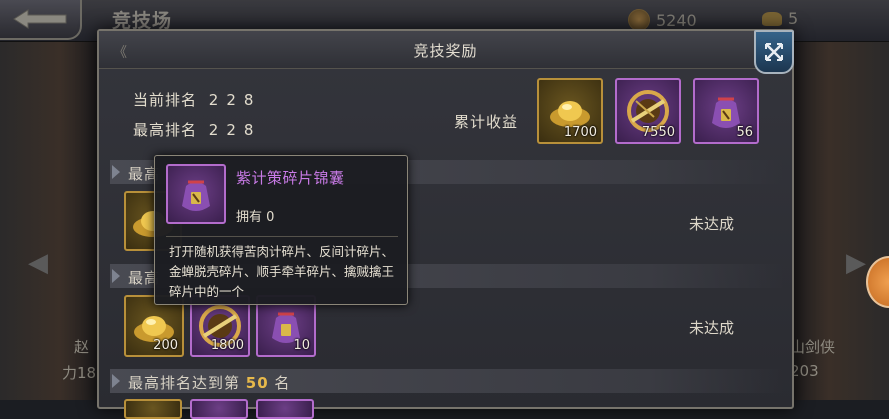 The height and width of the screenshot is (419, 889). What do you see at coordinates (249, 217) in the screenshot?
I see `tooltip-owned-label: 拥有` at bounding box center [249, 217].